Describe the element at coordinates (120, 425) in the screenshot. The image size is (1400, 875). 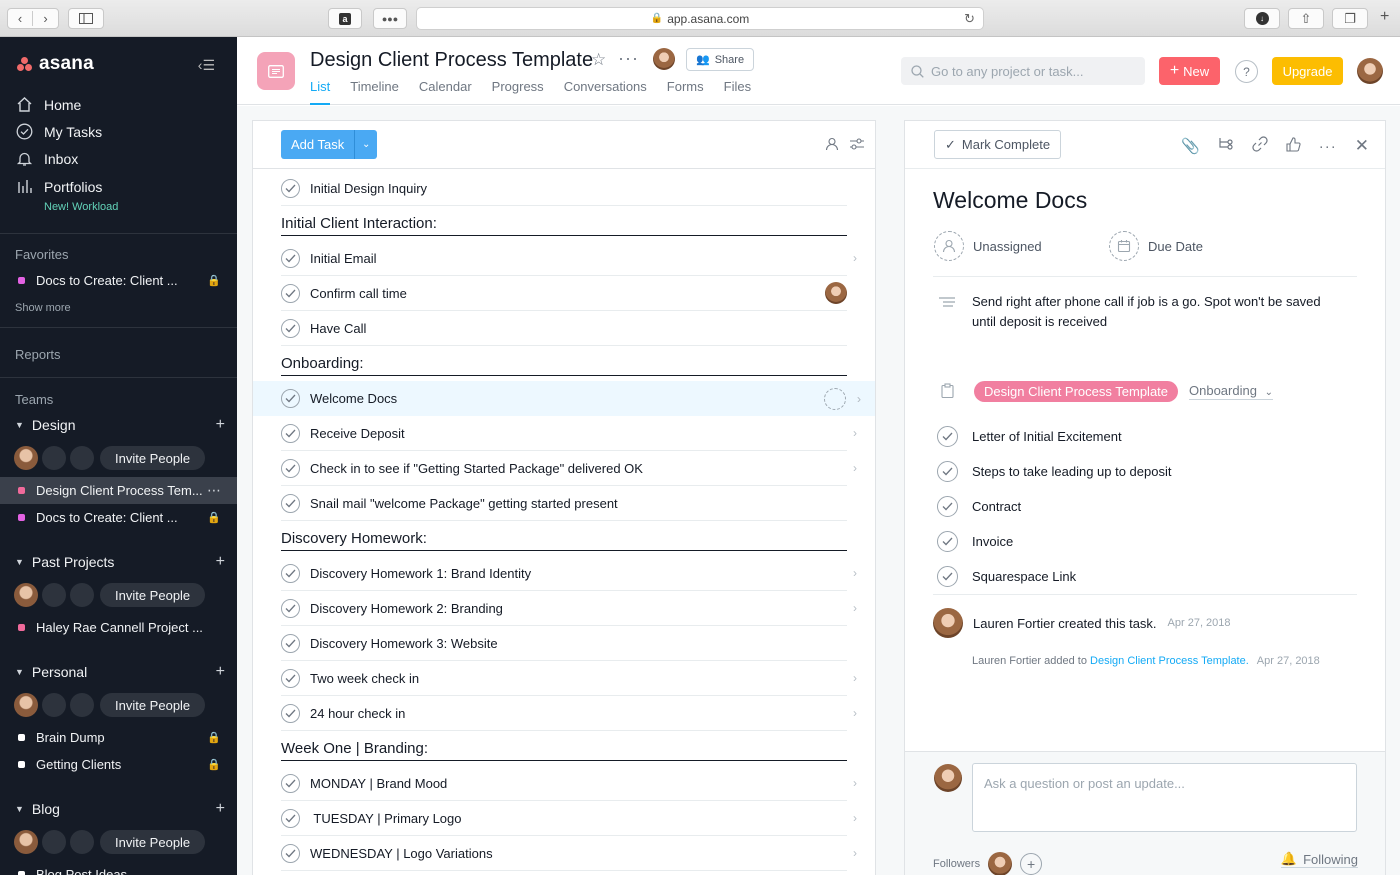
I see `team-design: ▼ Design +` at that location.